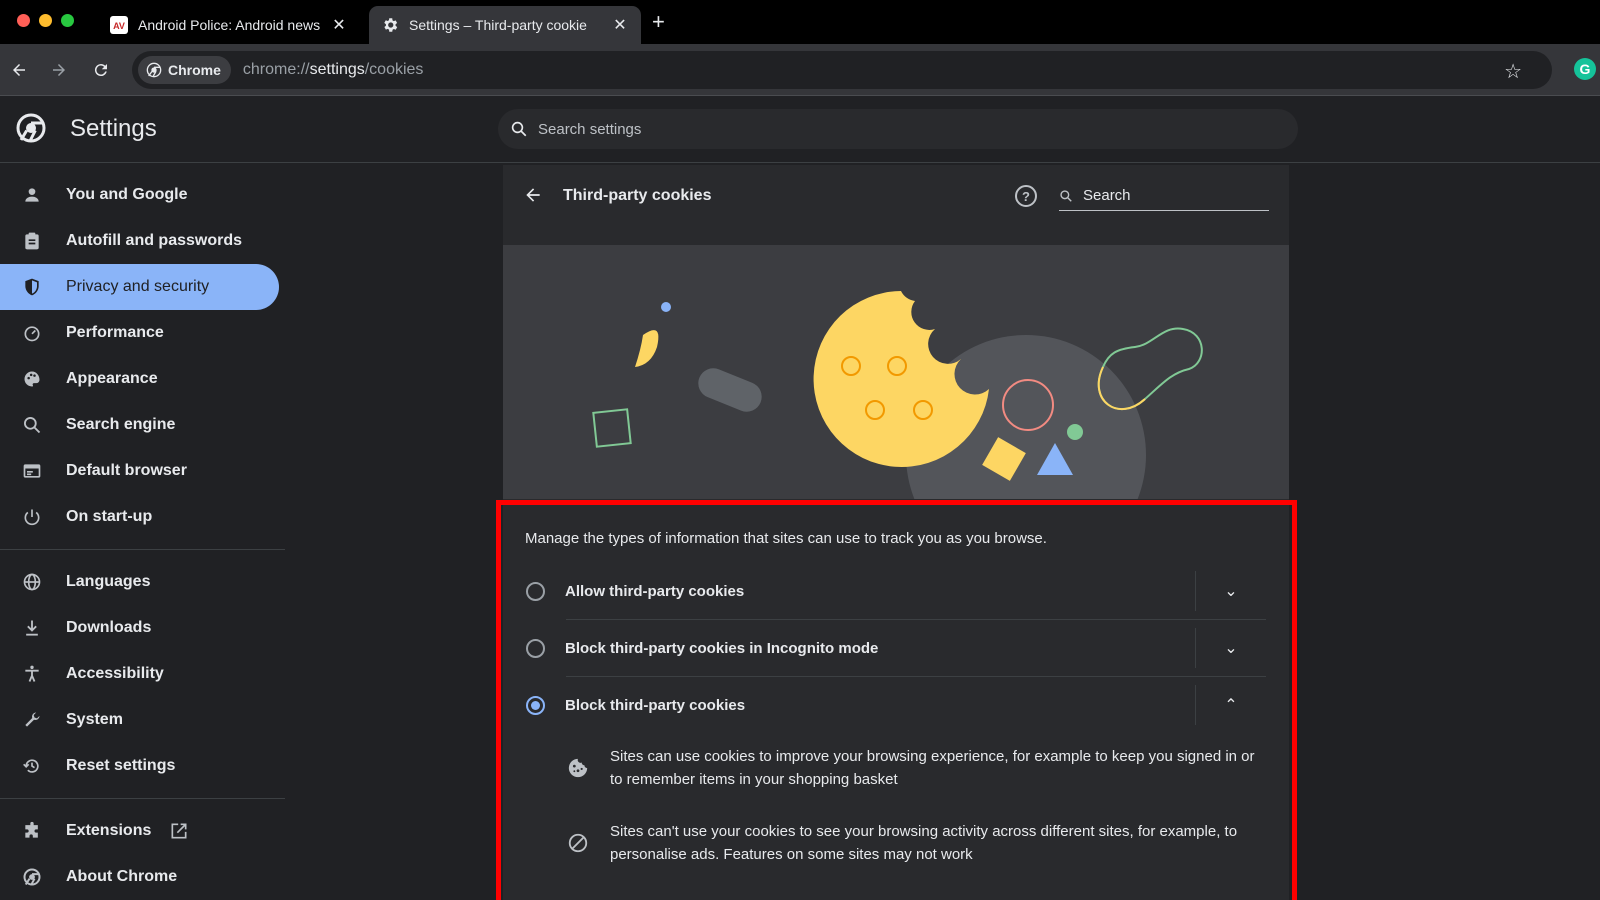 Image resolution: width=1600 pixels, height=900 pixels. What do you see at coordinates (32, 471) in the screenshot?
I see `browser-window-icon` at bounding box center [32, 471].